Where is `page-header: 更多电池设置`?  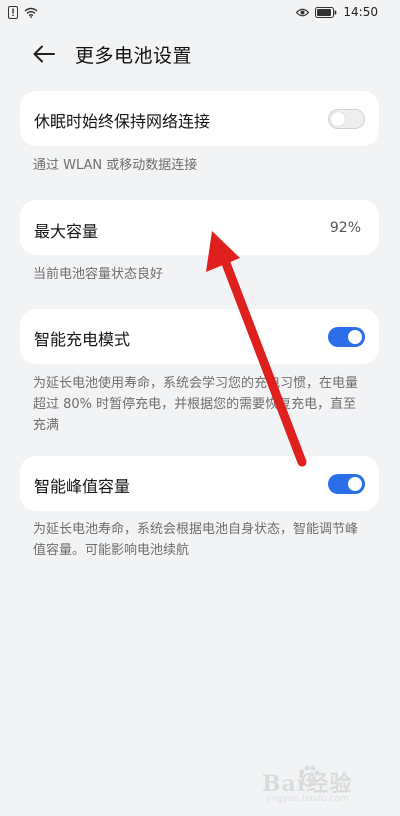 page-header: 更多电池设置 is located at coordinates (200, 54).